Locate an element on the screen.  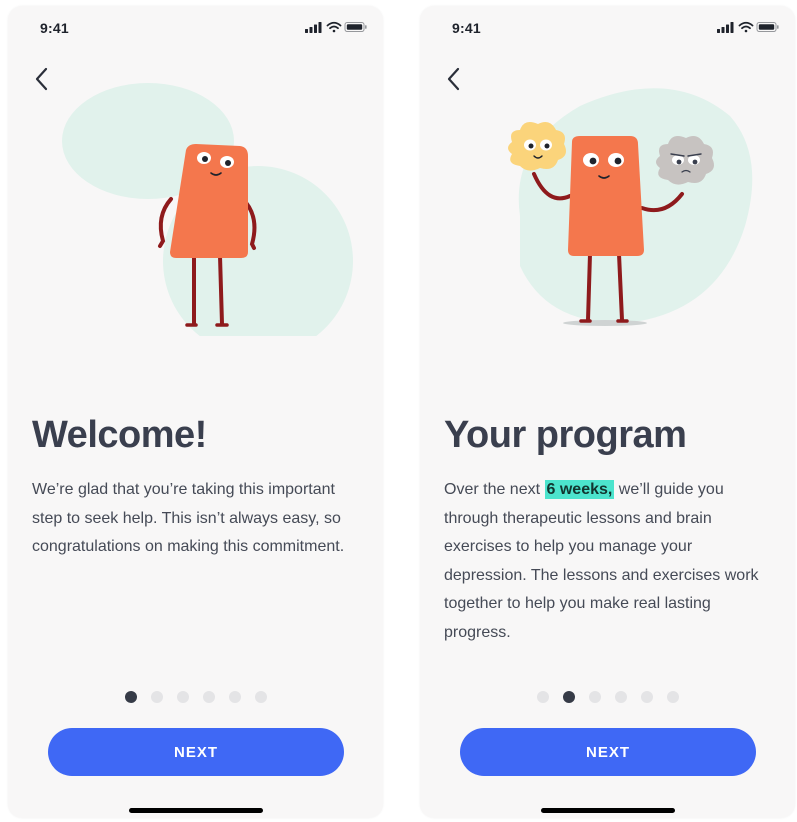
page-dot-1-active is located at coordinates (130, 697).